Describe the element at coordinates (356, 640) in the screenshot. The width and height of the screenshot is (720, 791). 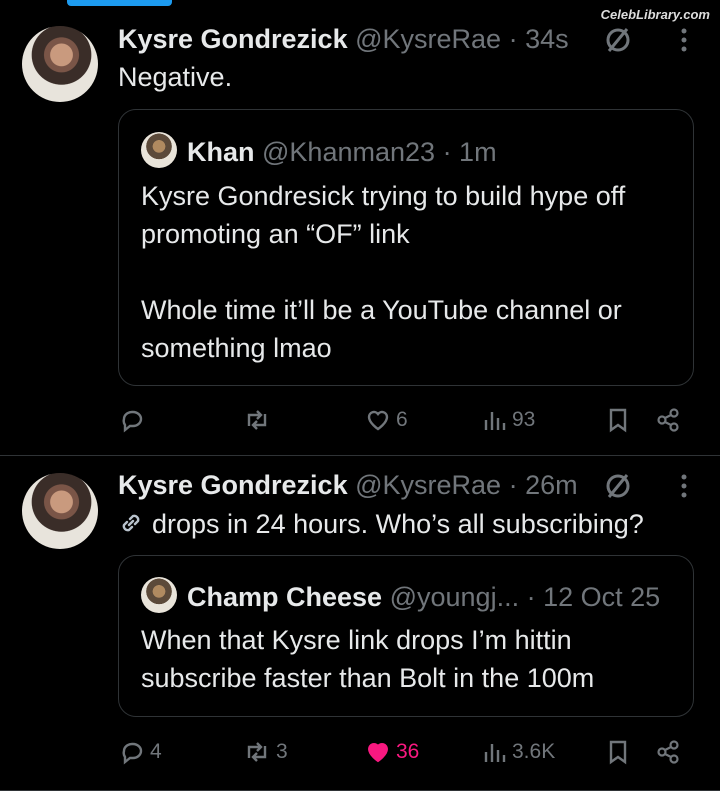
I see `quote-line: When that Kysre link drops I’m hittin` at that location.